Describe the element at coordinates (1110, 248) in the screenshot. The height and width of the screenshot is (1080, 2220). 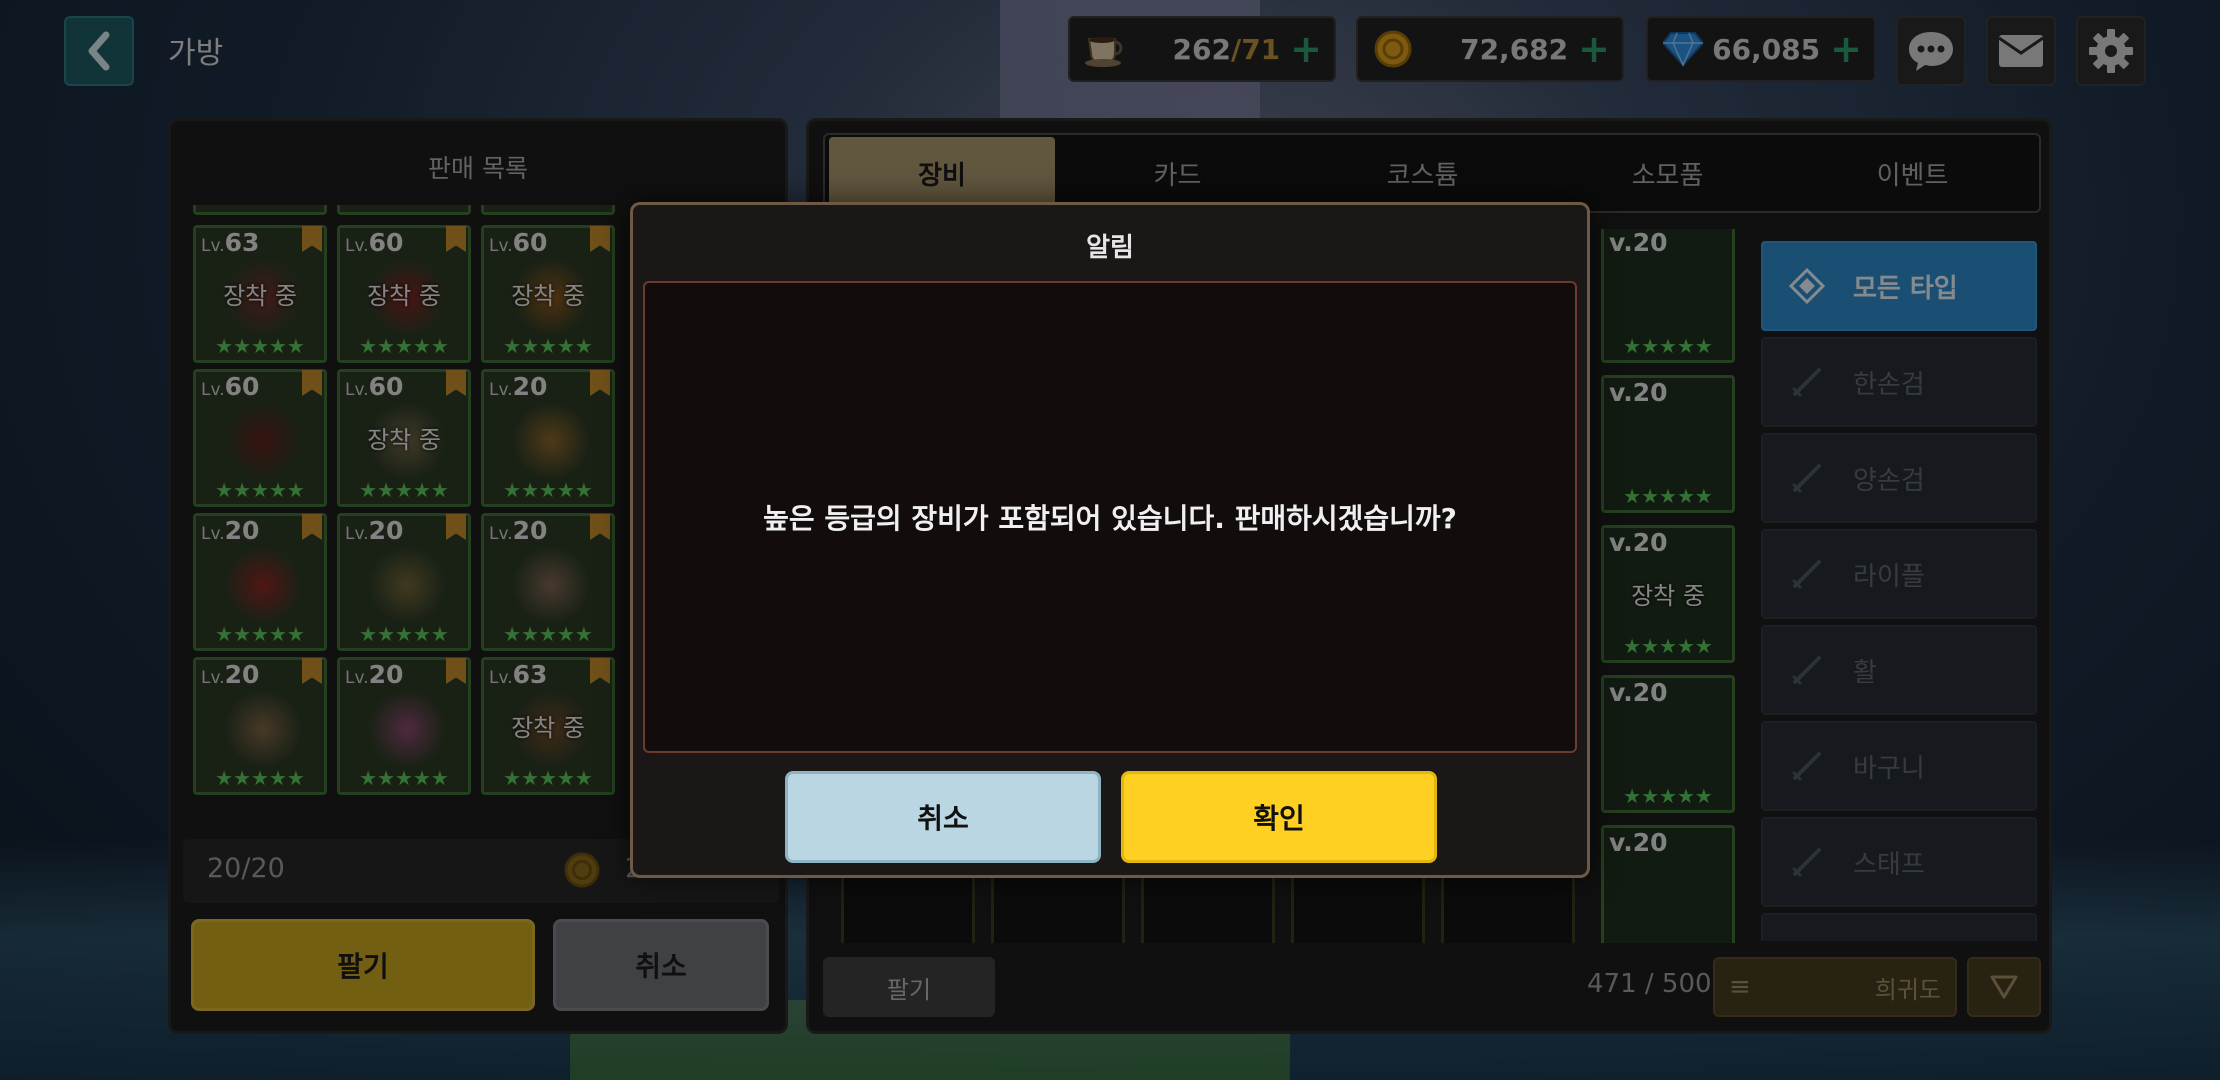
I see `dialog-title: 알림` at that location.